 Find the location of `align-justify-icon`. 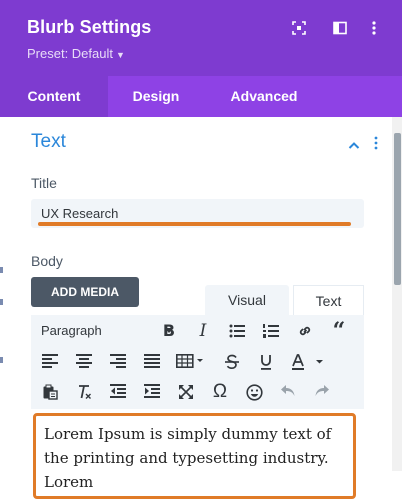

align-justify-icon is located at coordinates (152, 362).